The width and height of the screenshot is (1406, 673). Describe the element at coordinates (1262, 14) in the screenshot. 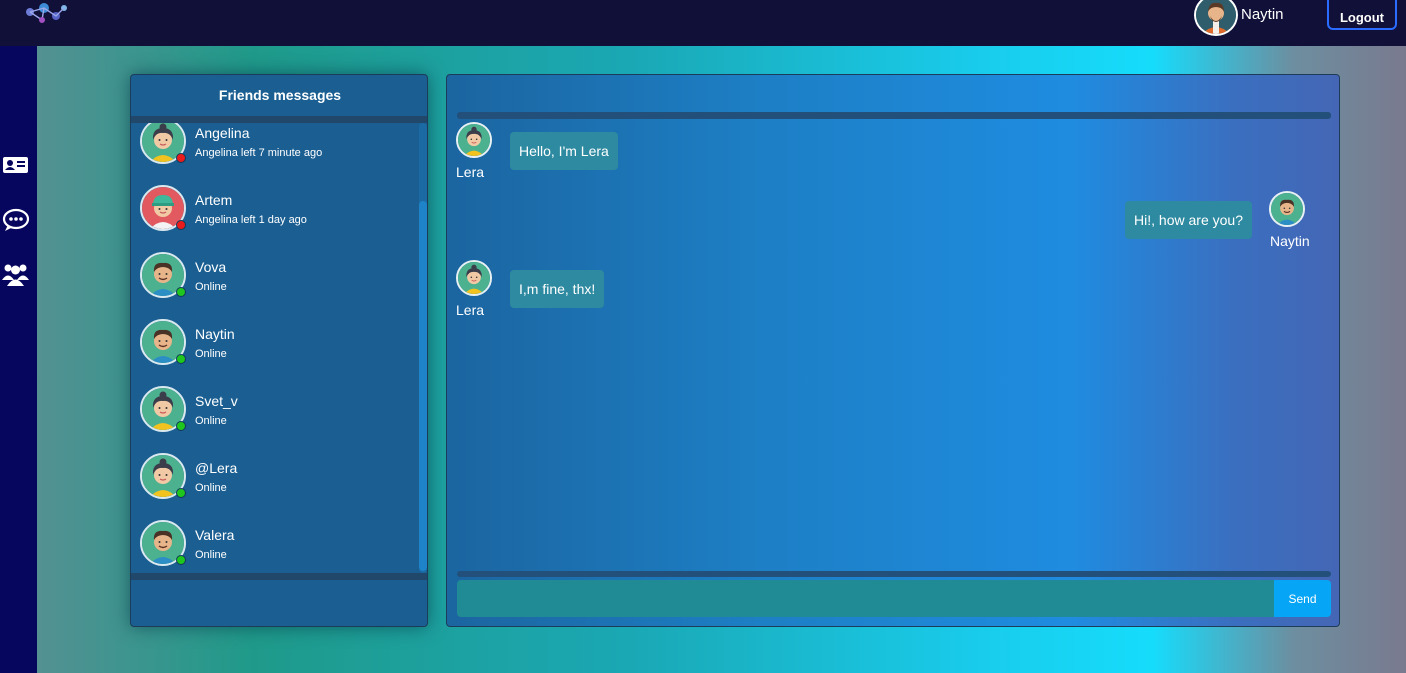

I see `current-user-name: Naytin` at that location.